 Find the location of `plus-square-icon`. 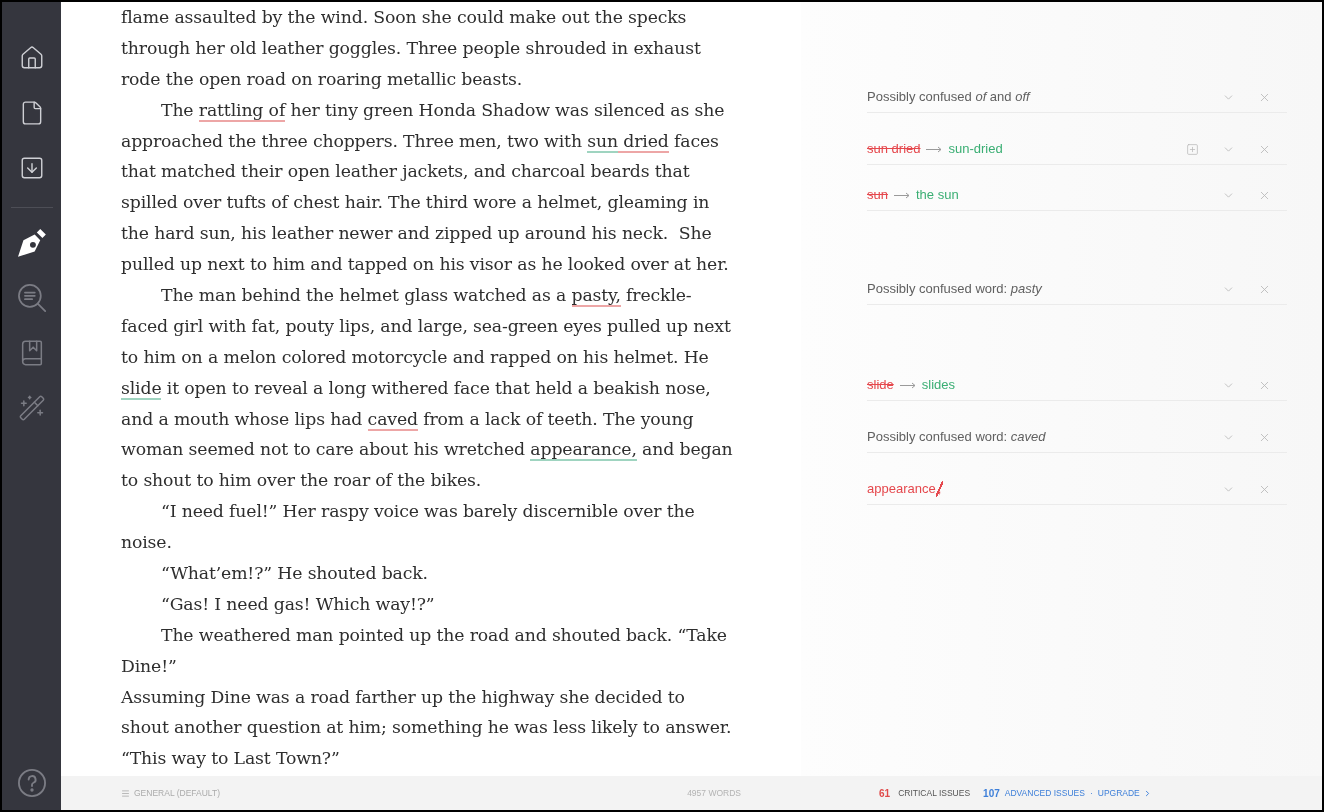

plus-square-icon is located at coordinates (1192, 149).